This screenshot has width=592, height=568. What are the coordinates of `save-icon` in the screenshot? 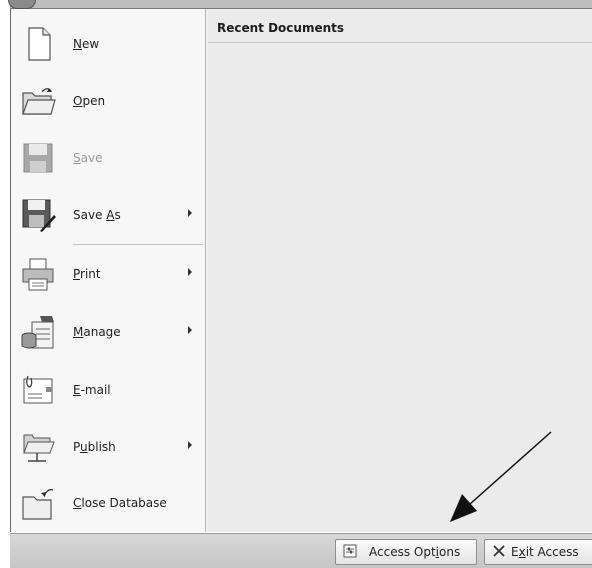 It's located at (38, 158).